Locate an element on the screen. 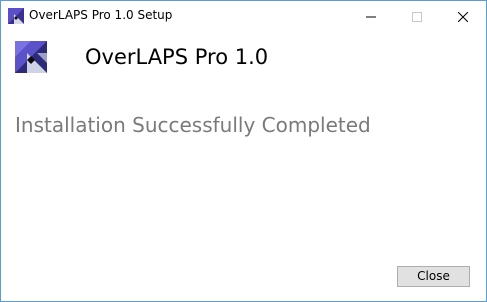 The width and height of the screenshot is (487, 302). overlaps-app-icon is located at coordinates (16, 16).